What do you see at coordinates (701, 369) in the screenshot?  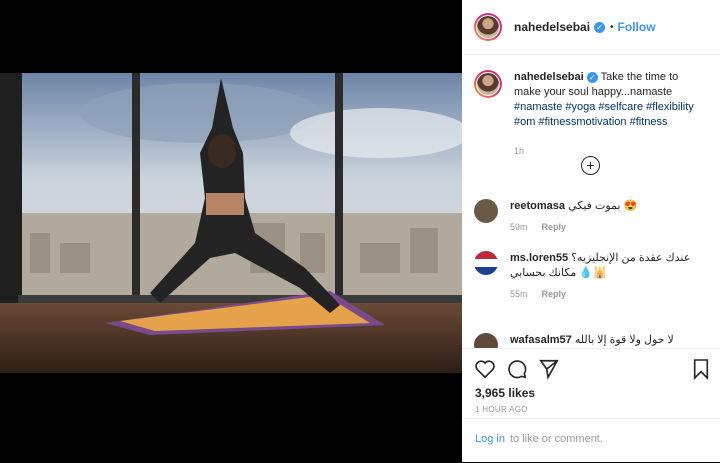 I see `bookmark-icon` at bounding box center [701, 369].